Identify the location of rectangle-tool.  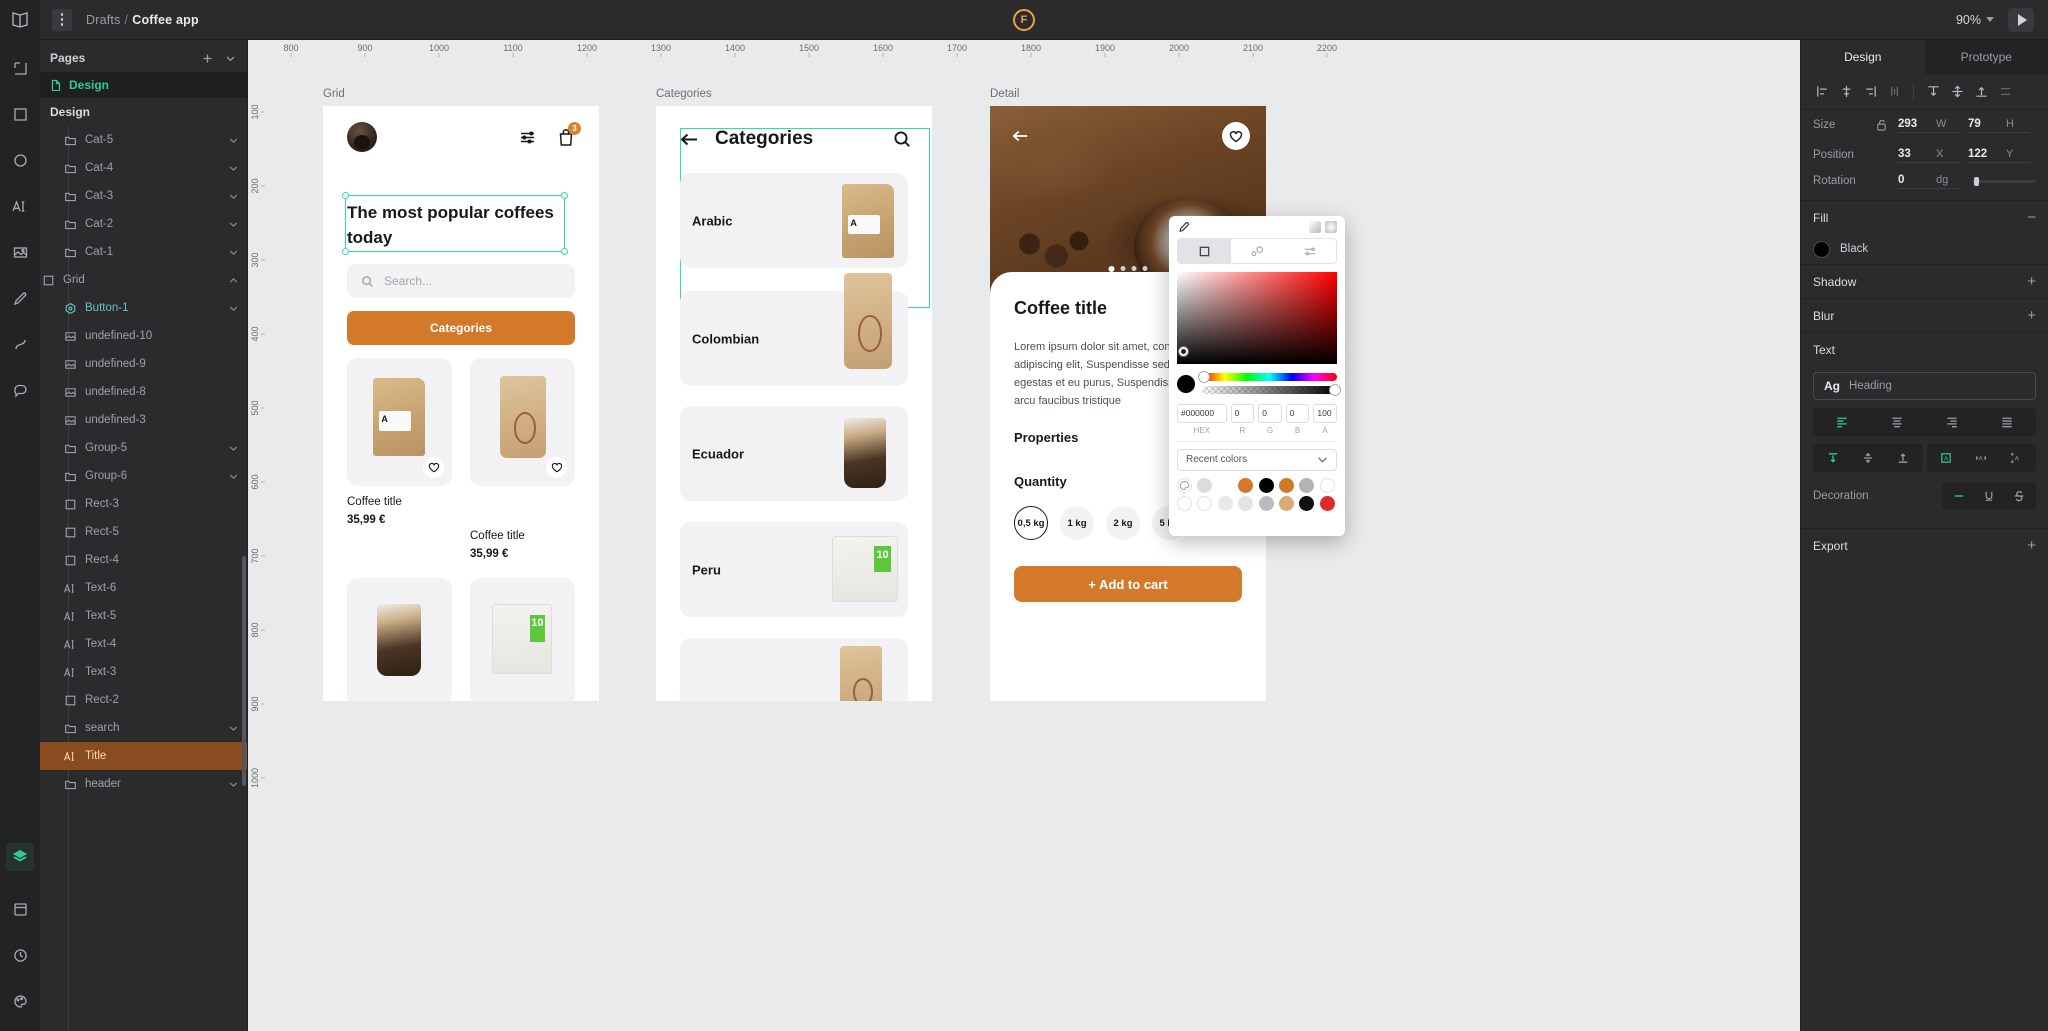
(20, 114).